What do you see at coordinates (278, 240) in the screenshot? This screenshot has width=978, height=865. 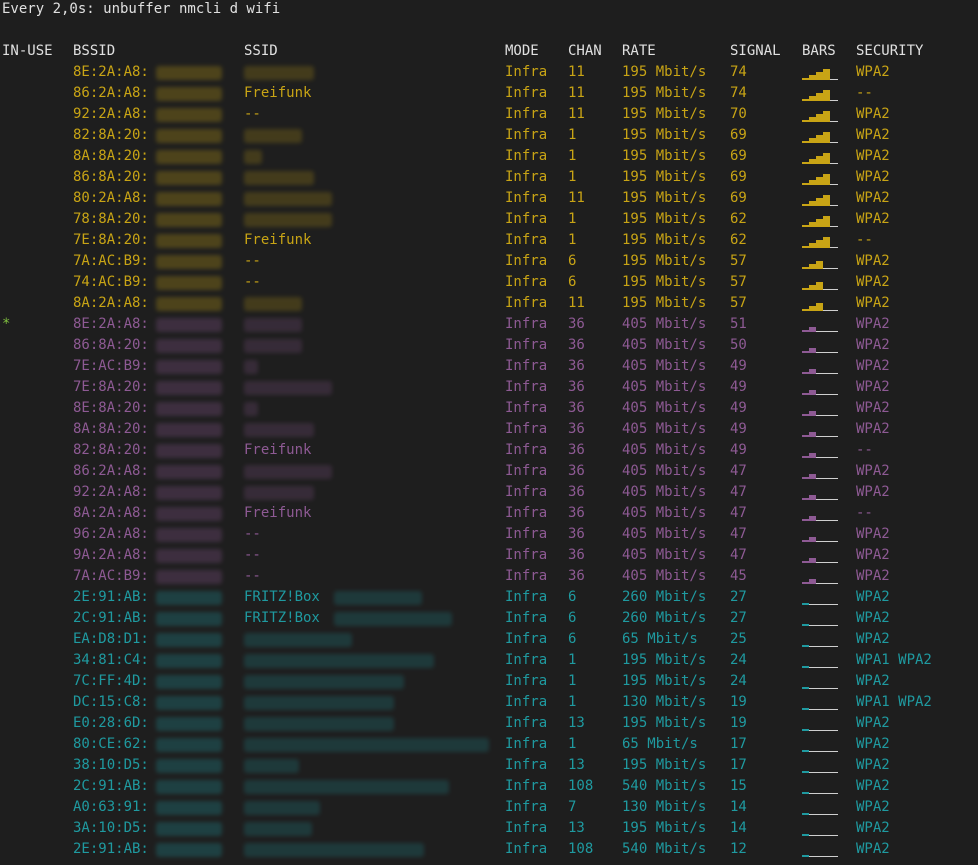 I see `ssid-cell: Freifunk` at bounding box center [278, 240].